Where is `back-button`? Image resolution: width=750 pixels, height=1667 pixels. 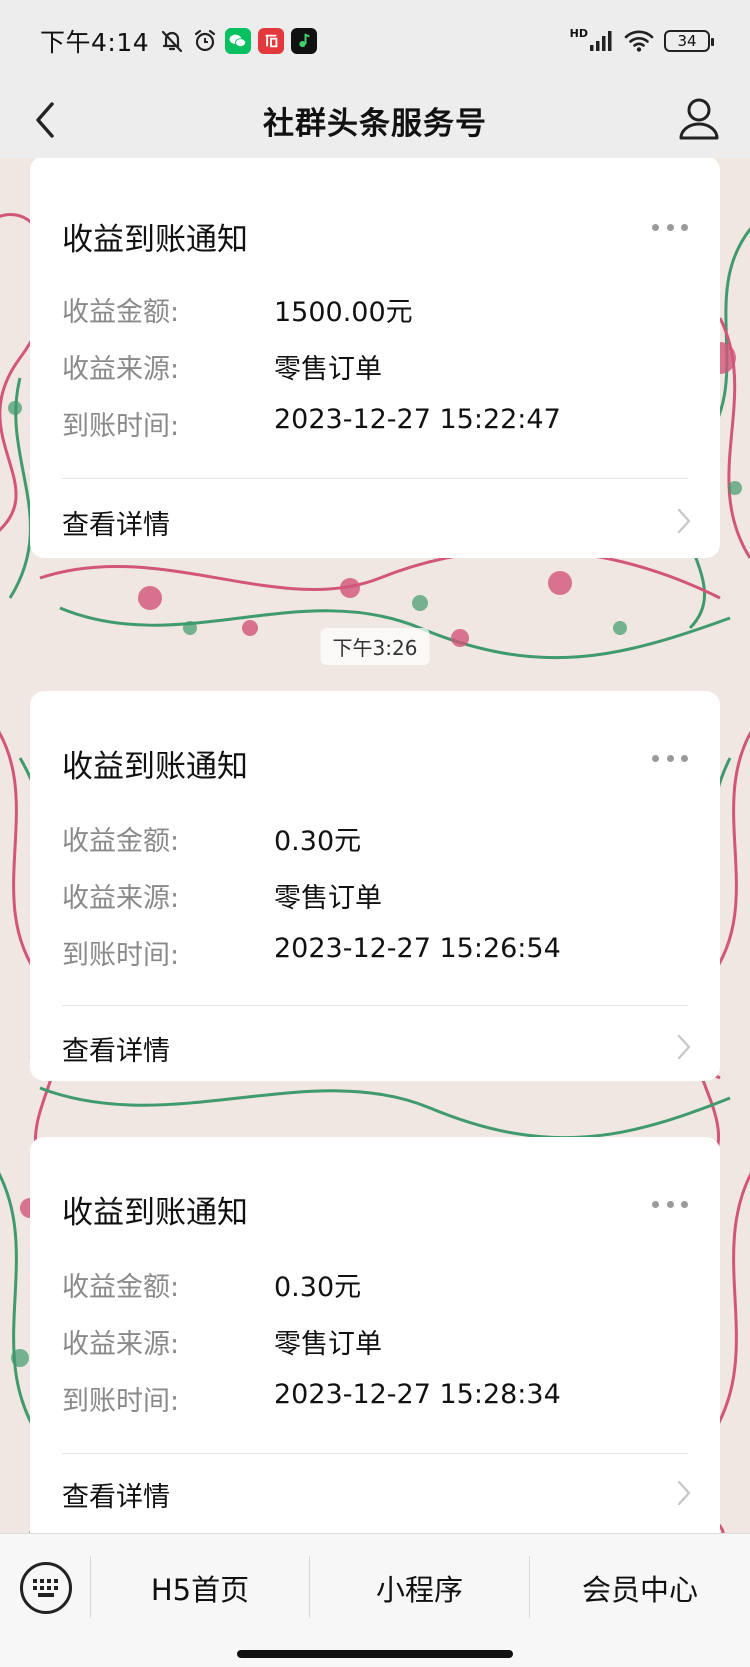
back-button is located at coordinates (46, 120).